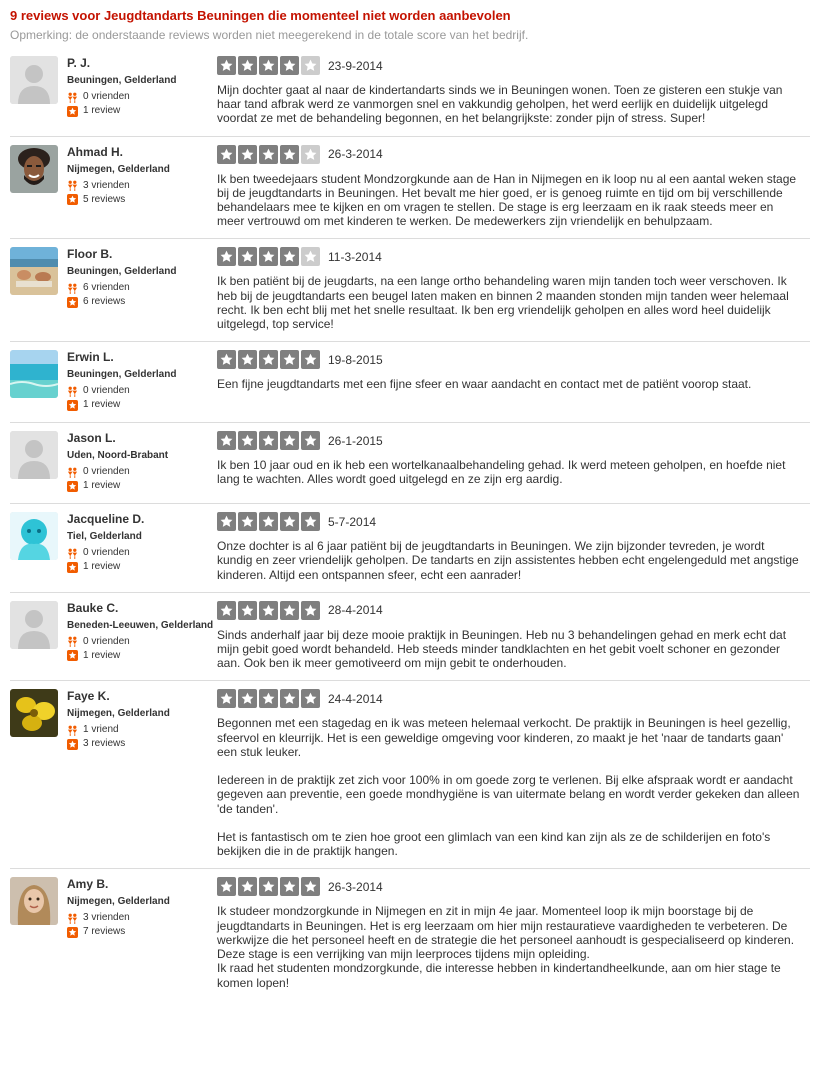 The width and height of the screenshot is (815, 1067). Describe the element at coordinates (118, 696) in the screenshot. I see `user-name-link: Faye K.` at that location.